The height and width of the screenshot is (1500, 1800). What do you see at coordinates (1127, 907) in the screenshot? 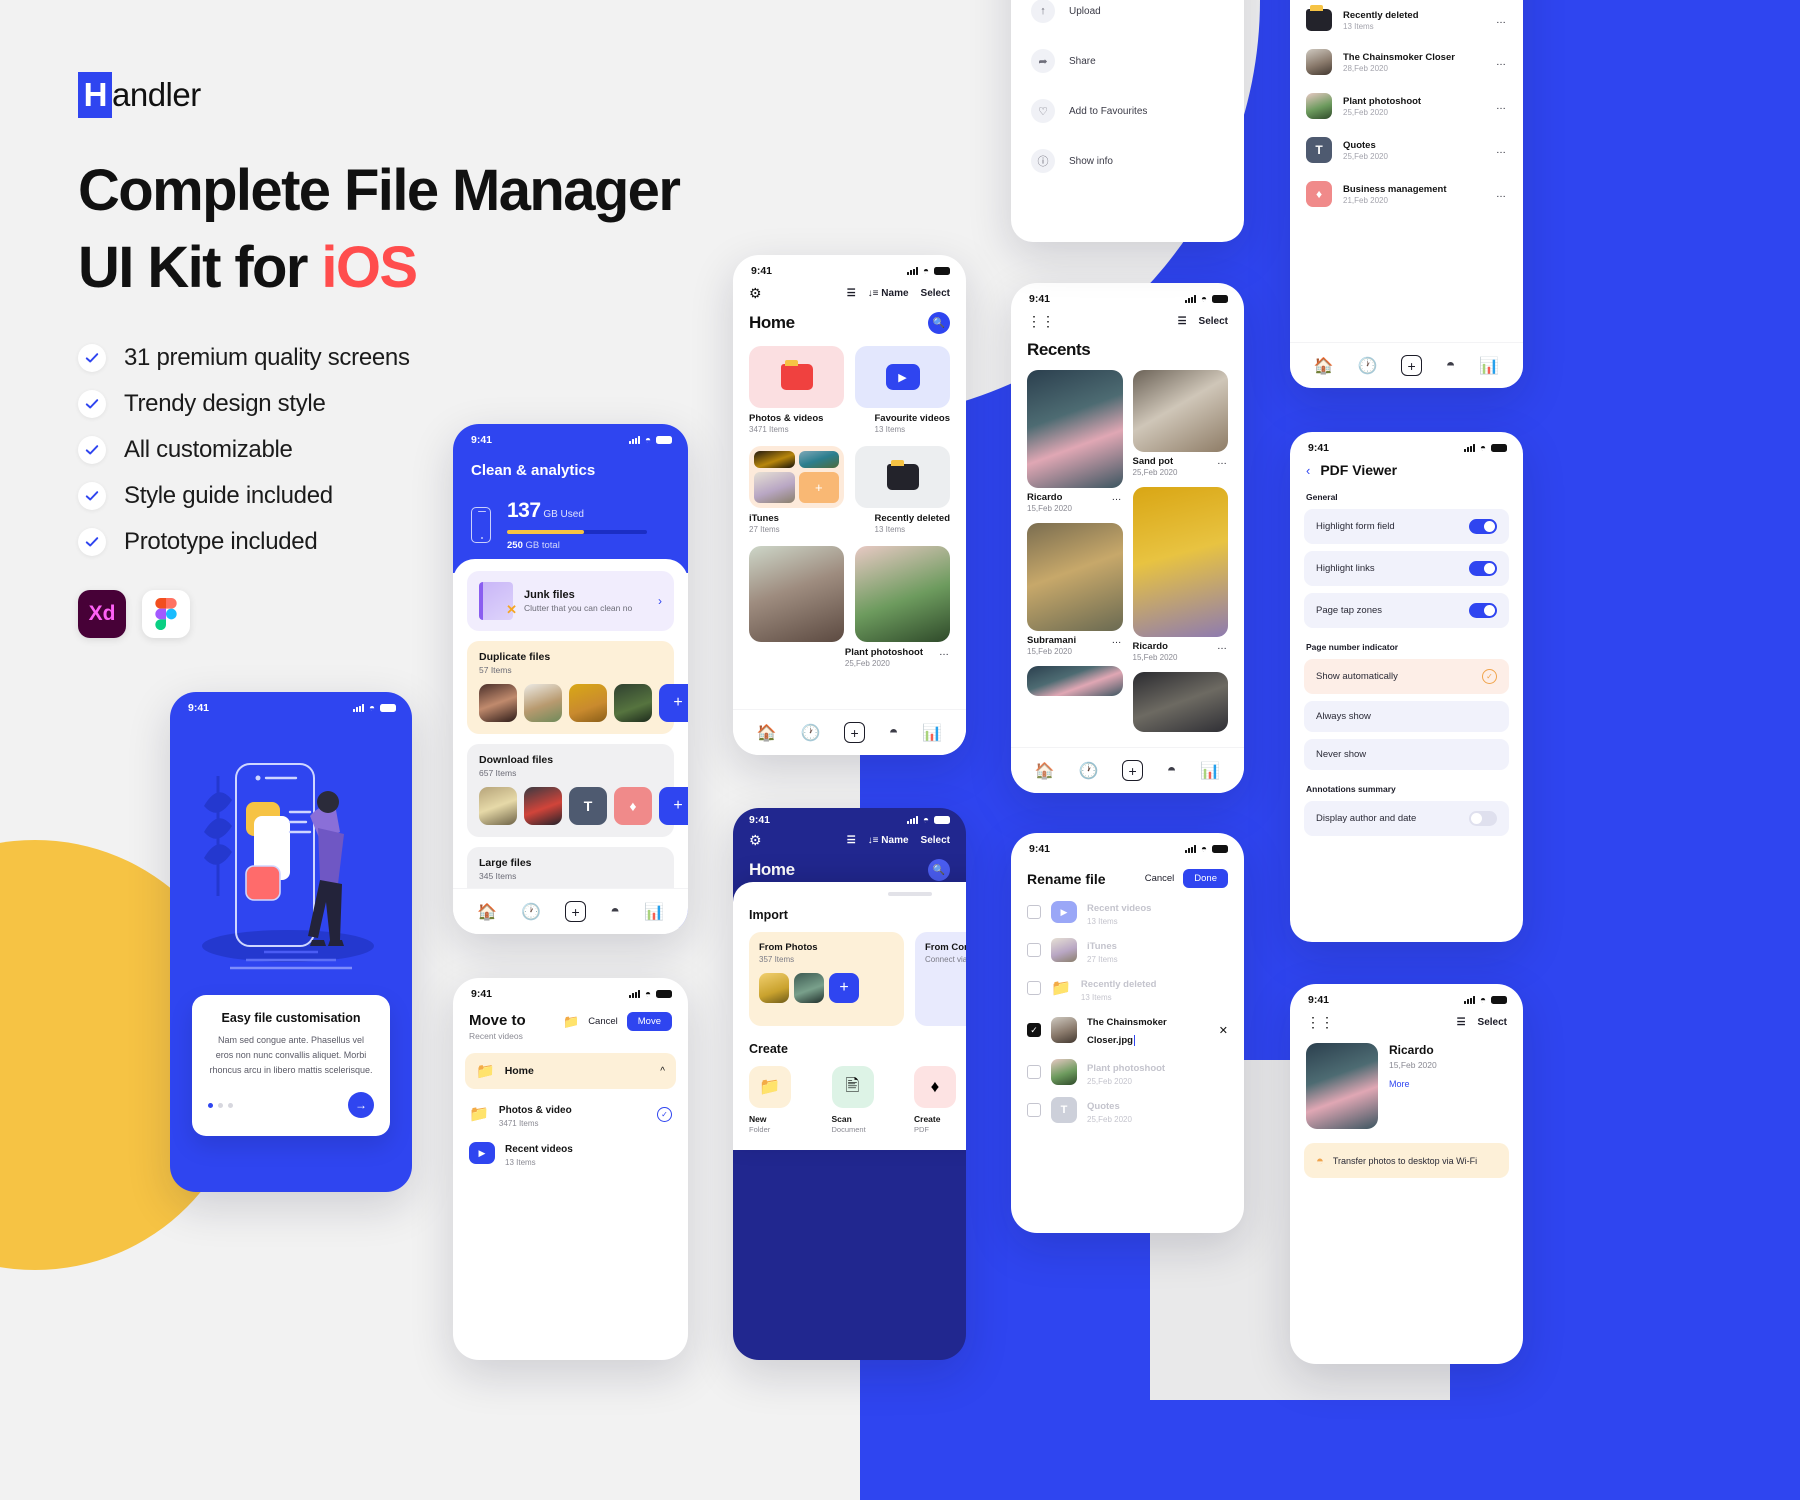
I see `table-row: ▶ Recent videos 13 Items` at bounding box center [1127, 907].